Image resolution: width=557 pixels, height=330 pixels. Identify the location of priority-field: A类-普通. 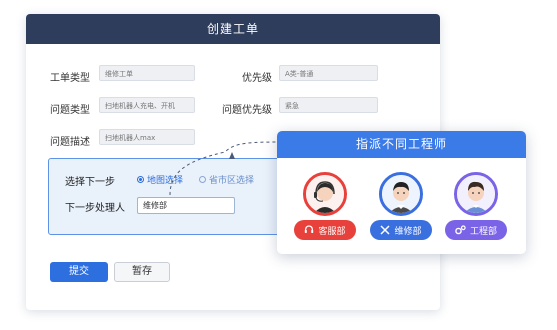
(328, 73).